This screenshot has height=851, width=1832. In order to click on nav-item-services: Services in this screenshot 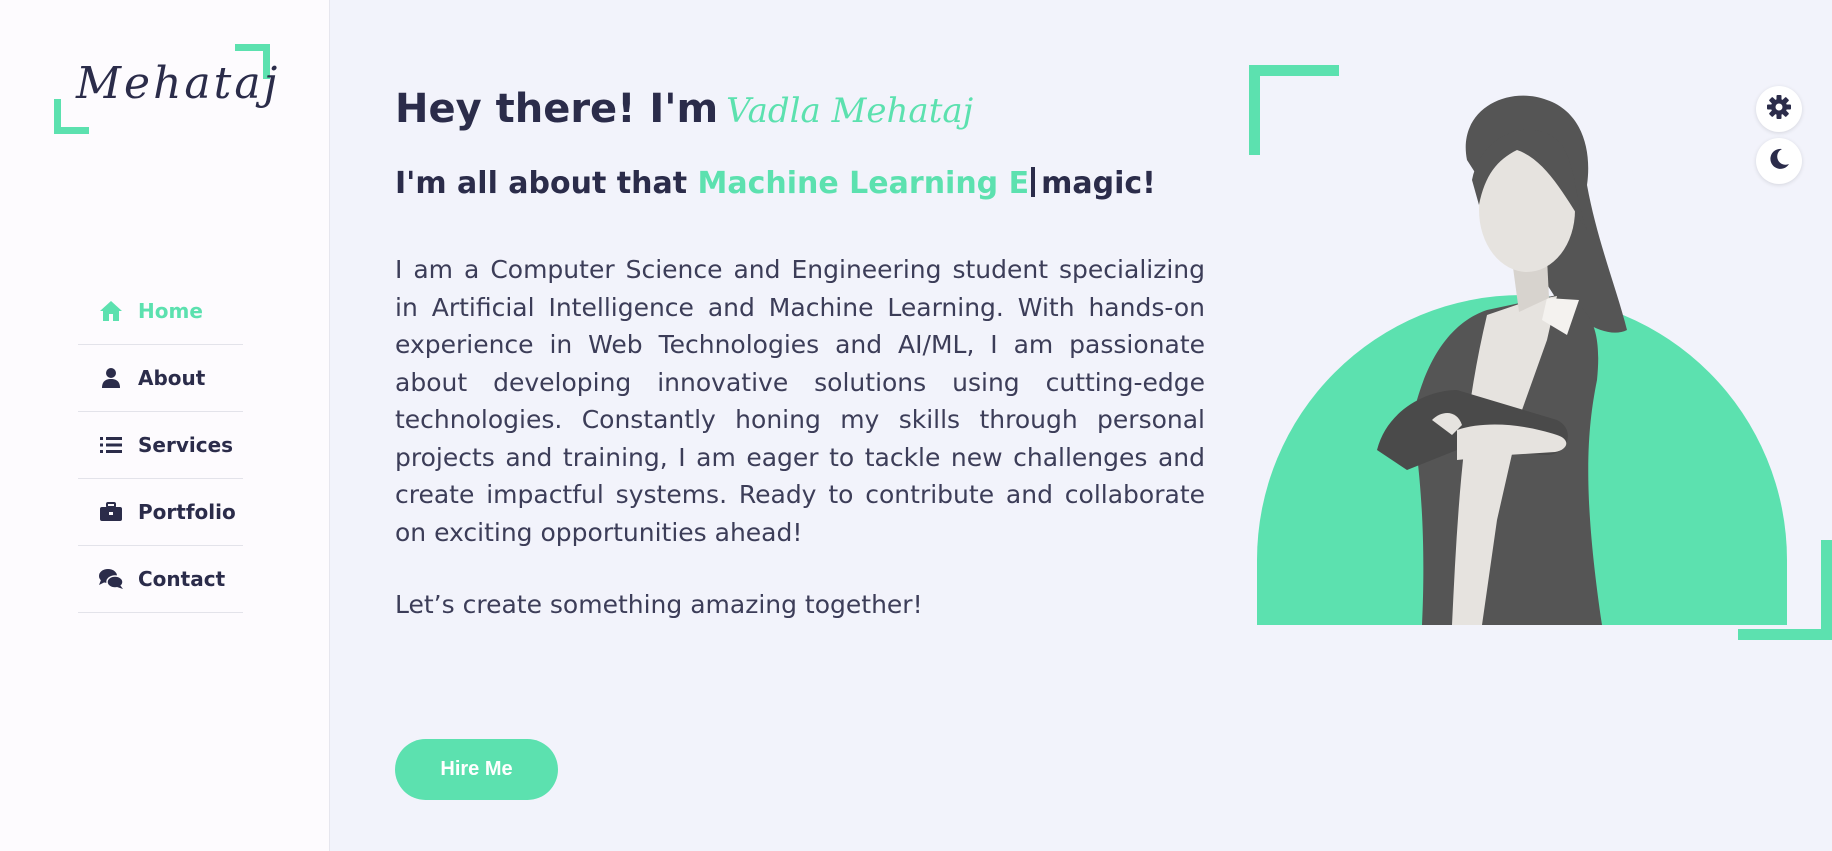, I will do `click(160, 445)`.